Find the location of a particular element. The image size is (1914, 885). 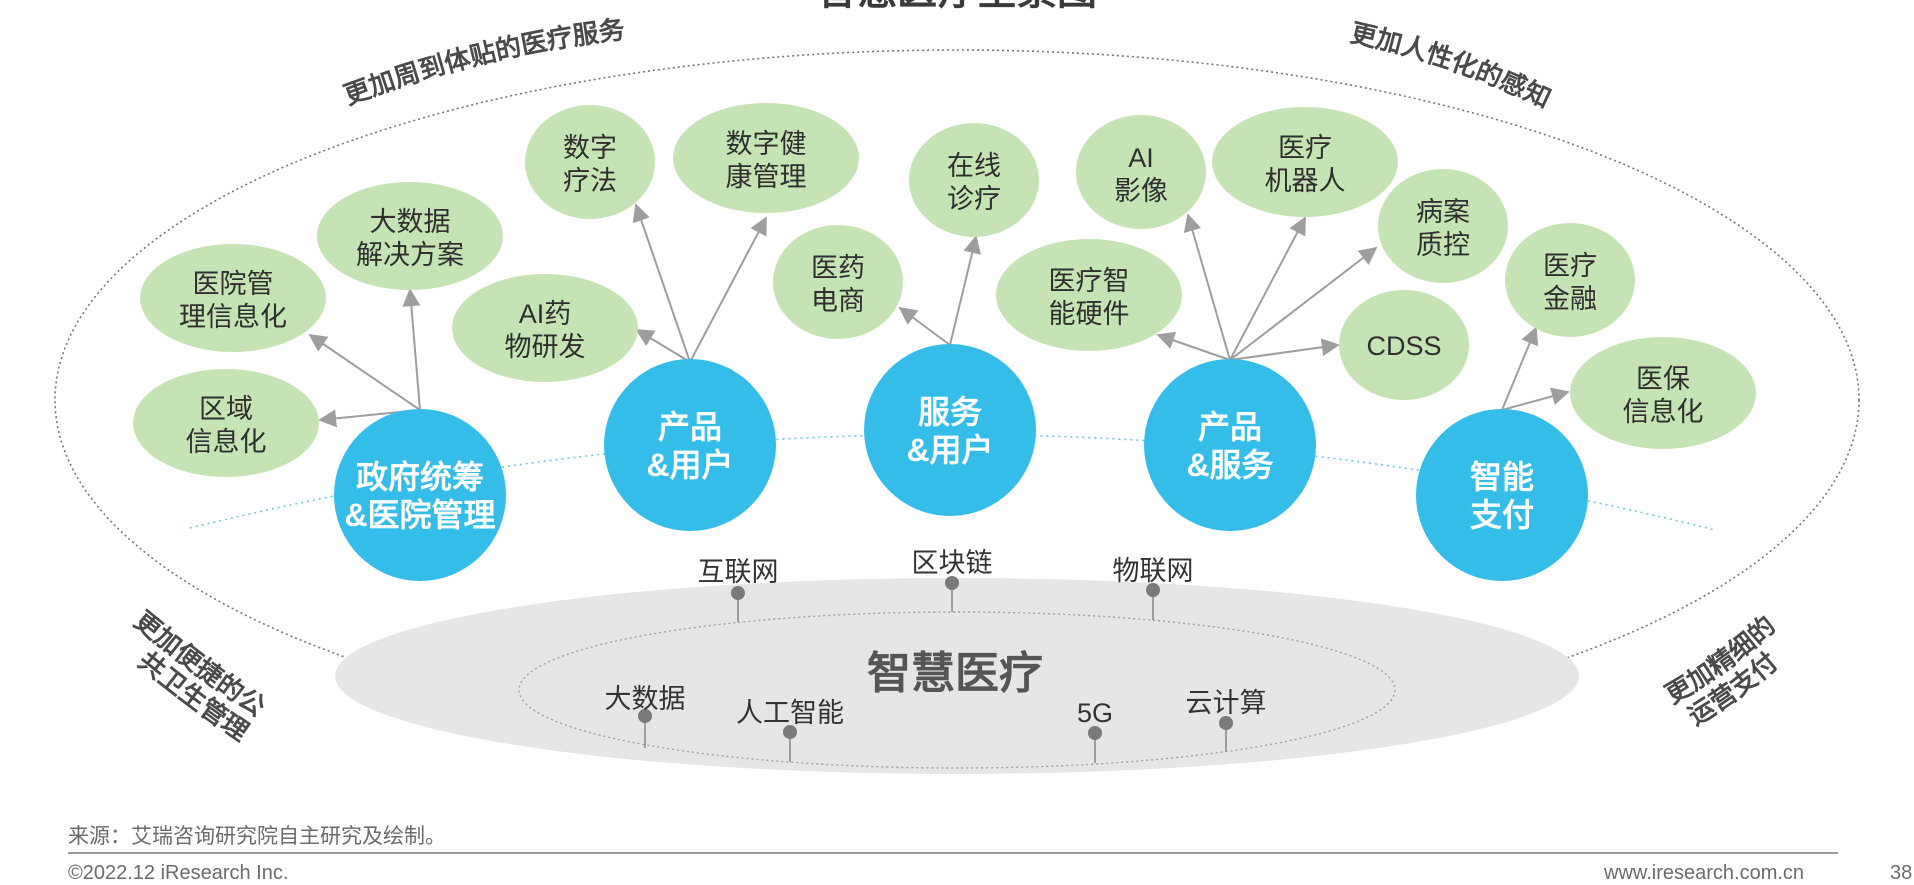

tech-label-5g: 5G is located at coordinates (1095, 713).